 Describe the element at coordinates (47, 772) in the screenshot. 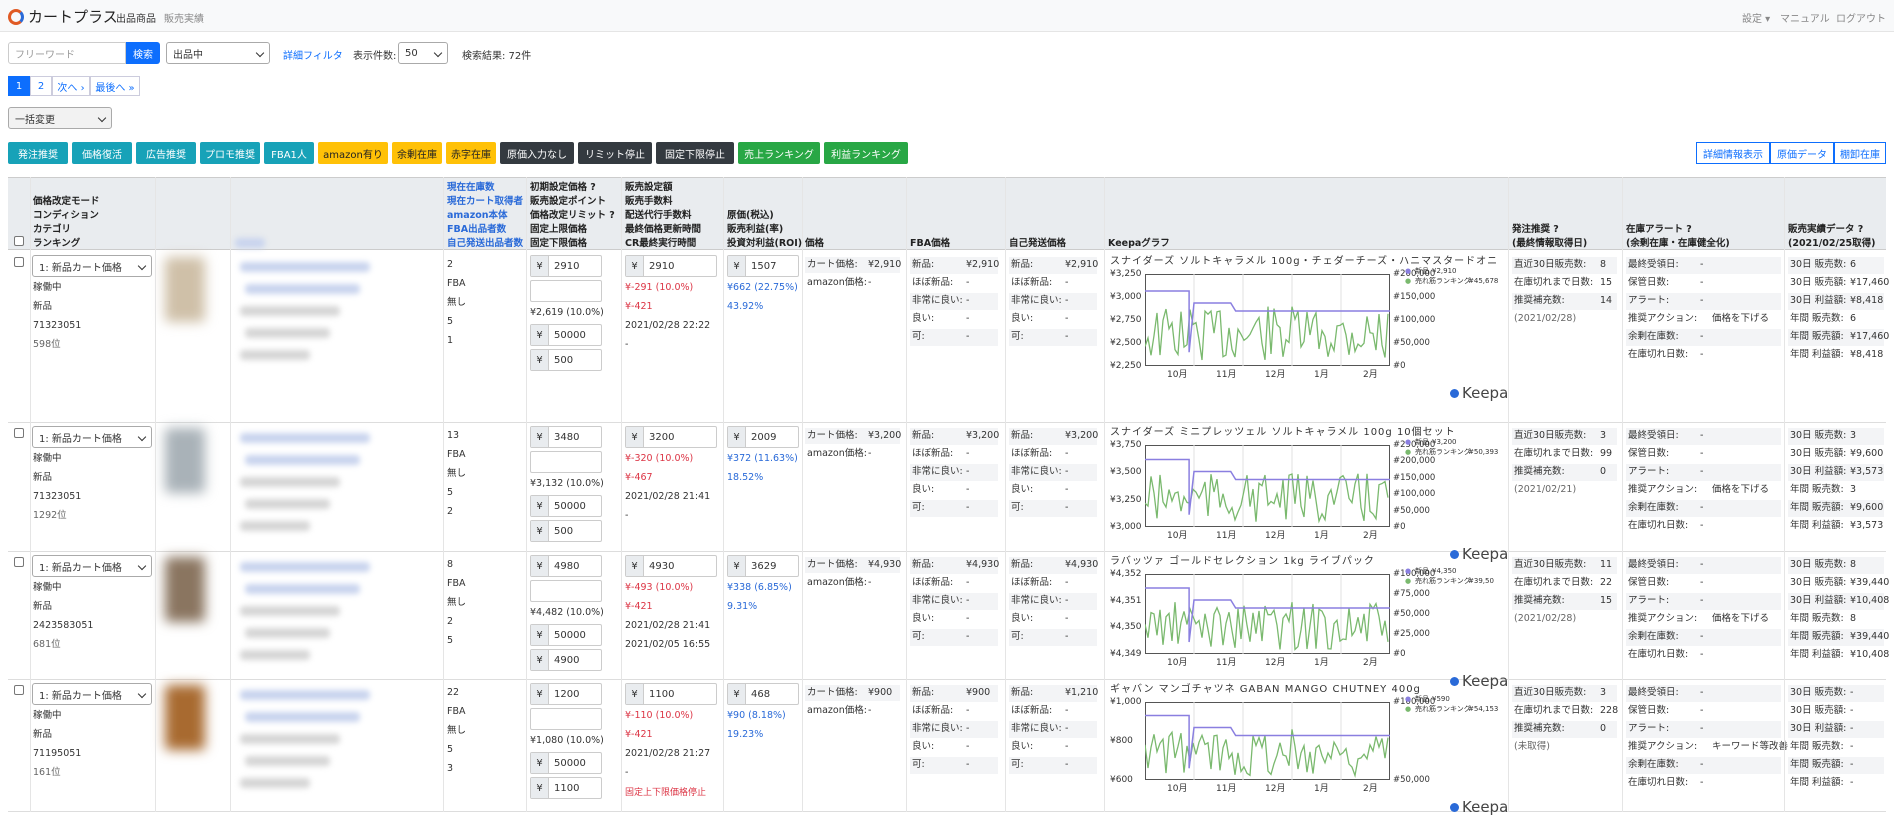

I see `row-rank: 161位` at that location.